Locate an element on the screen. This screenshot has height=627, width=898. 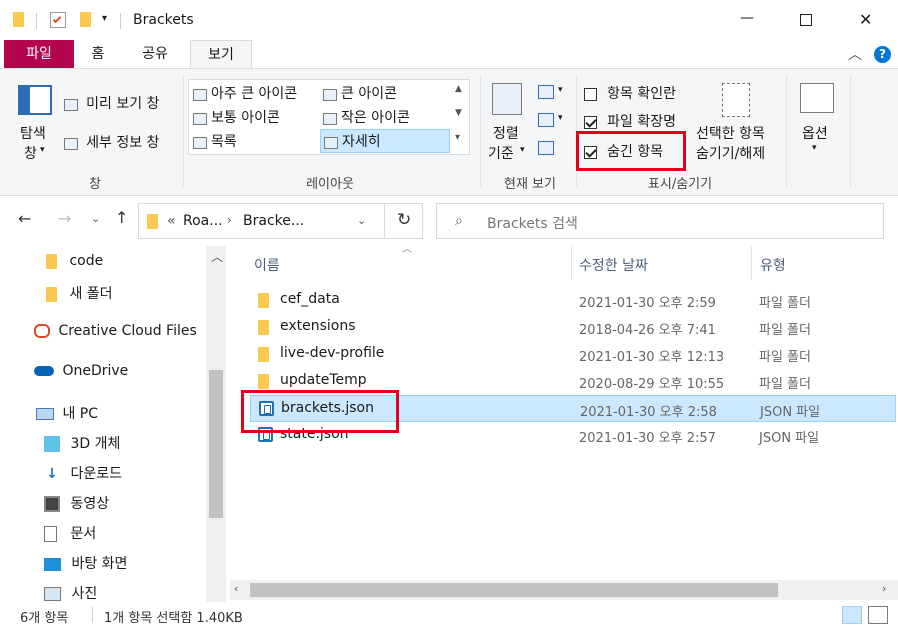
chevron-down-icon: ▾ is located at coordinates (814, 148).